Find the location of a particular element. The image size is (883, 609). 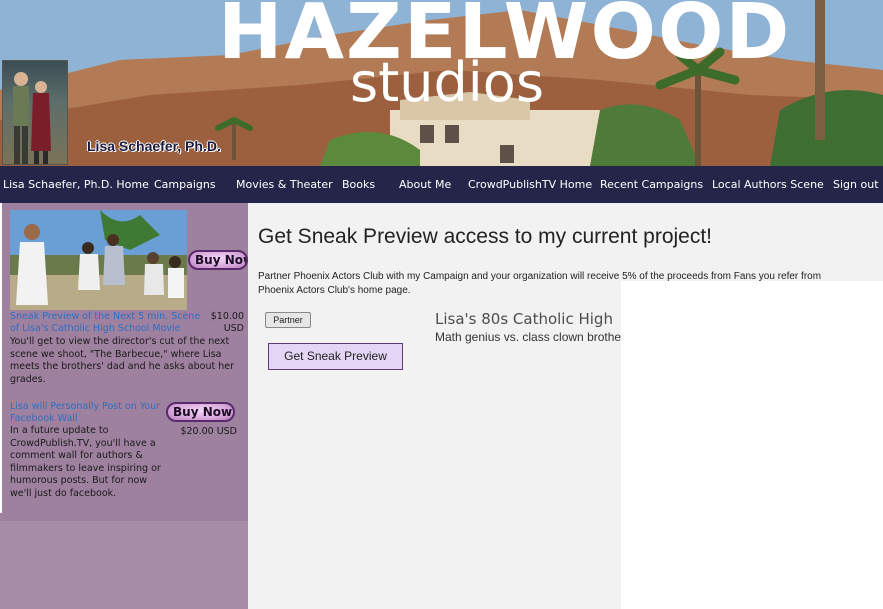

nav-item-movies-theater: Movies & Theater is located at coordinates (284, 184).